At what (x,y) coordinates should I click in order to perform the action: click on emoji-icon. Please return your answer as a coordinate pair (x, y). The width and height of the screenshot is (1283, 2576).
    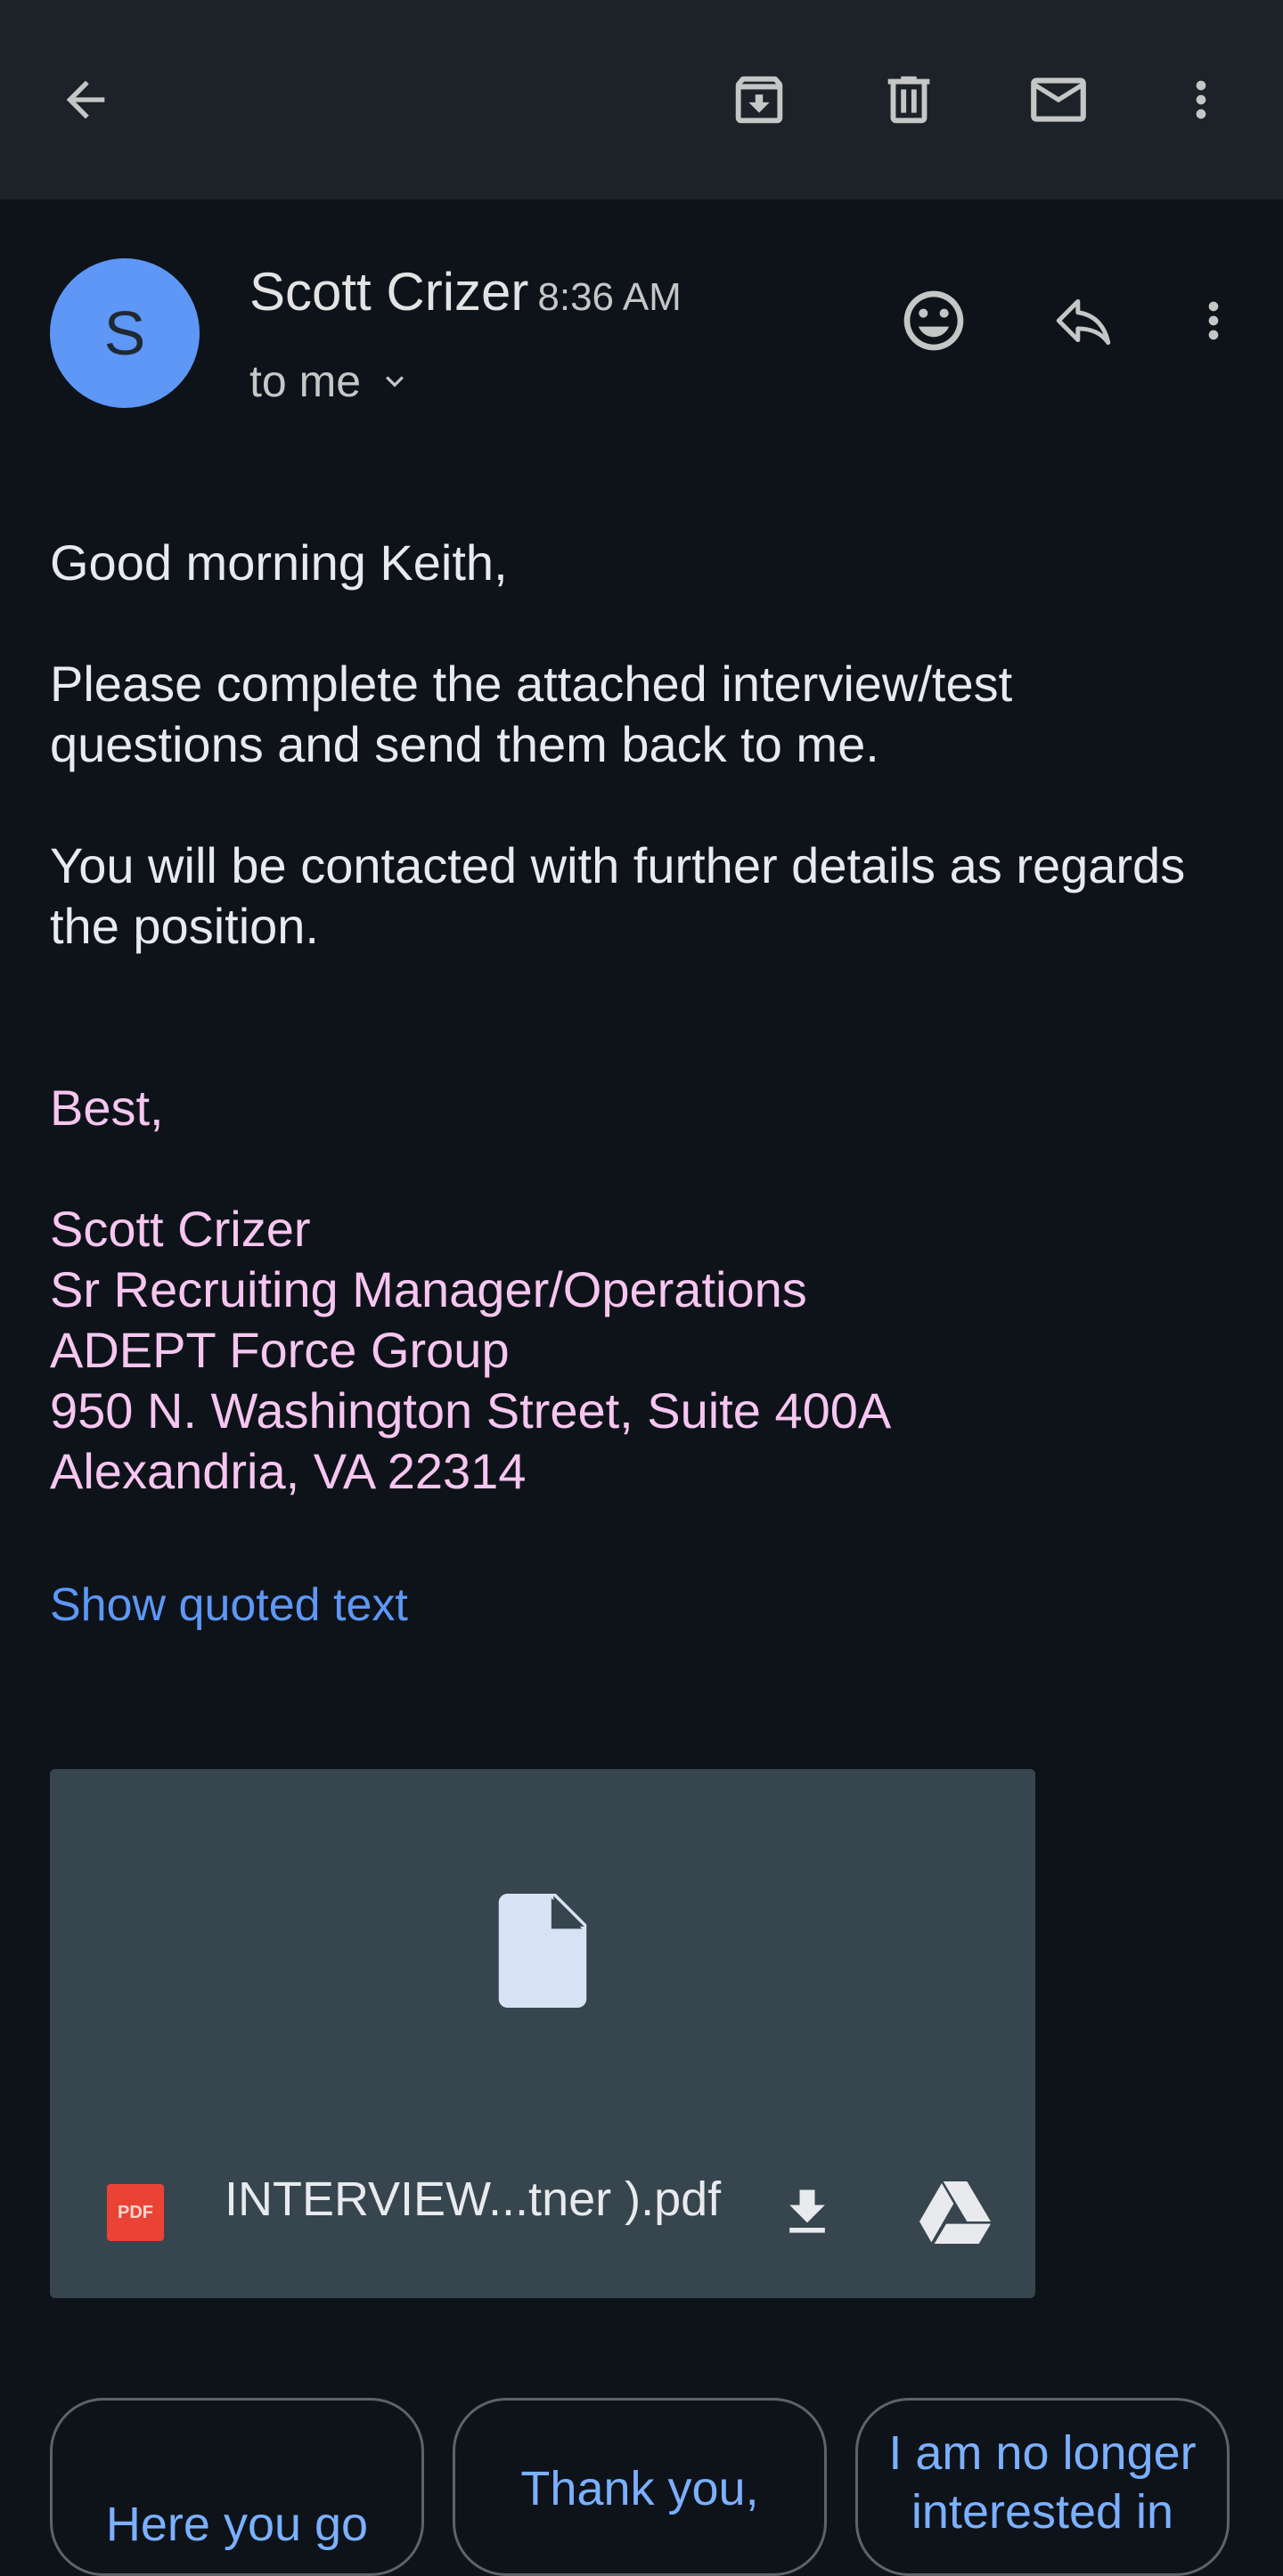
    Looking at the image, I should click on (933, 320).